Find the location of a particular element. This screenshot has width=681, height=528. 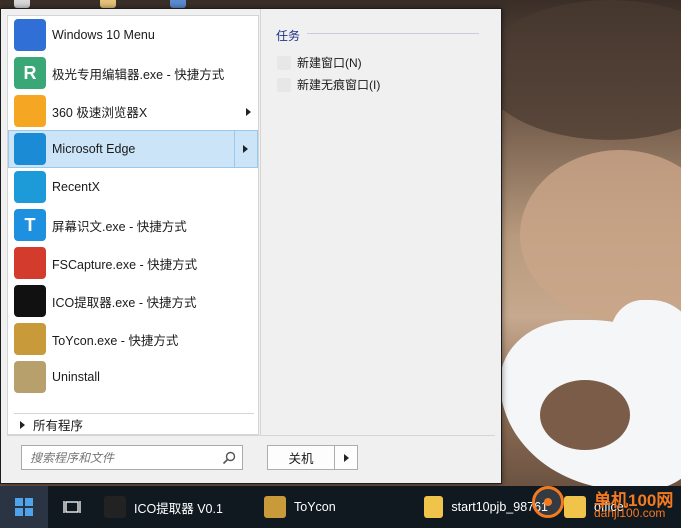

program-label: FSCapture.exe - 快捷方式 is located at coordinates (125, 264).